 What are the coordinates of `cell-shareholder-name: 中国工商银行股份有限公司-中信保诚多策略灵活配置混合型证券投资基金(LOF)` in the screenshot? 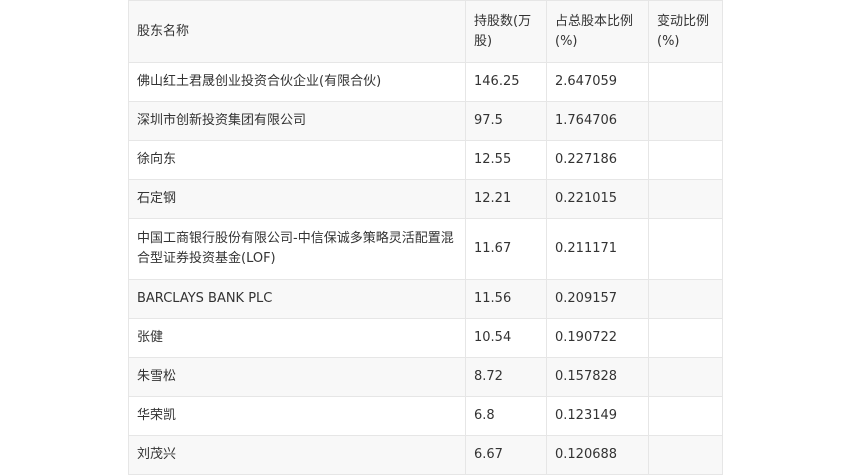 It's located at (297, 249).